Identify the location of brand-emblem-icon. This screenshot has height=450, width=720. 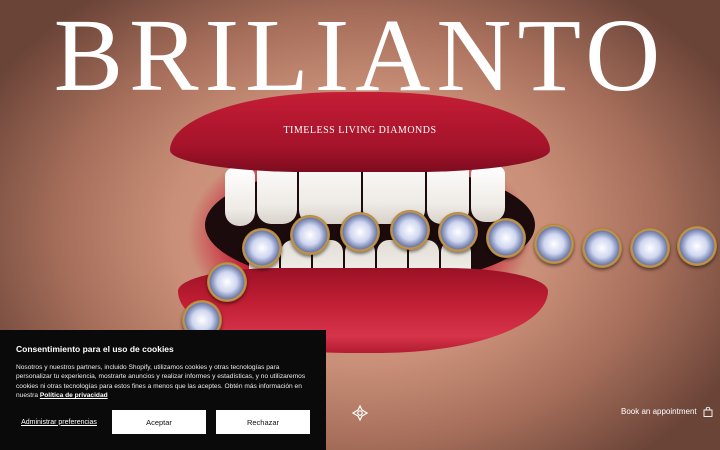
(360, 413).